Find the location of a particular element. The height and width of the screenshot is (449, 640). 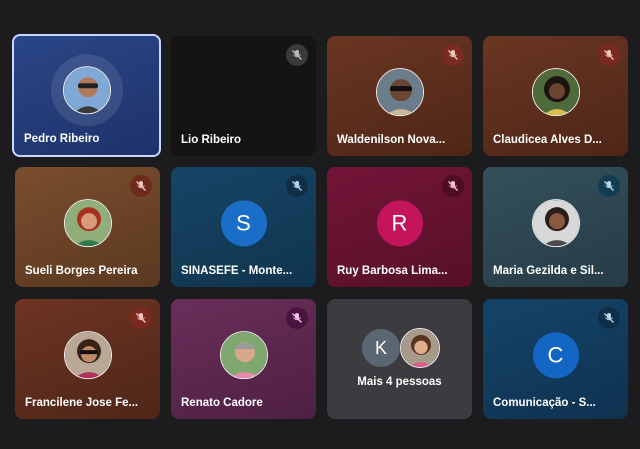

avatar: C is located at coordinates (555, 355).